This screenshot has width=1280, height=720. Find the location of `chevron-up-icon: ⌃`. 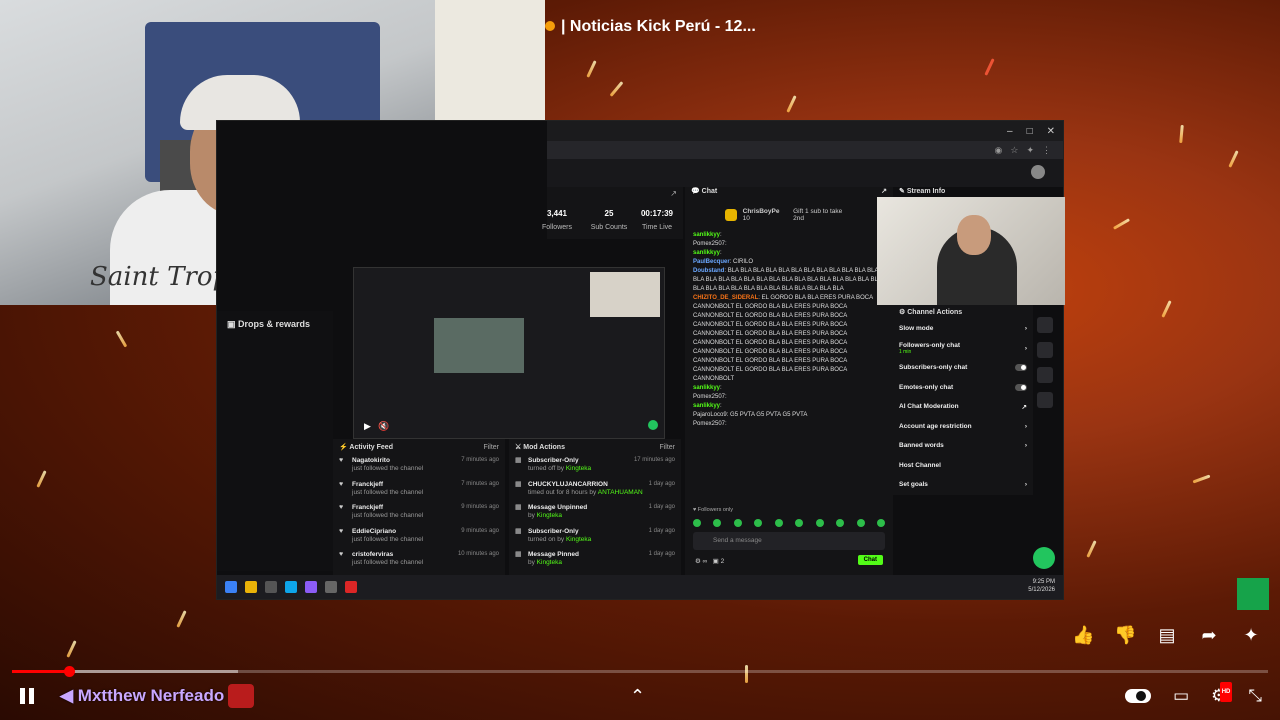

chevron-up-icon: ⌃ is located at coordinates (637, 696).